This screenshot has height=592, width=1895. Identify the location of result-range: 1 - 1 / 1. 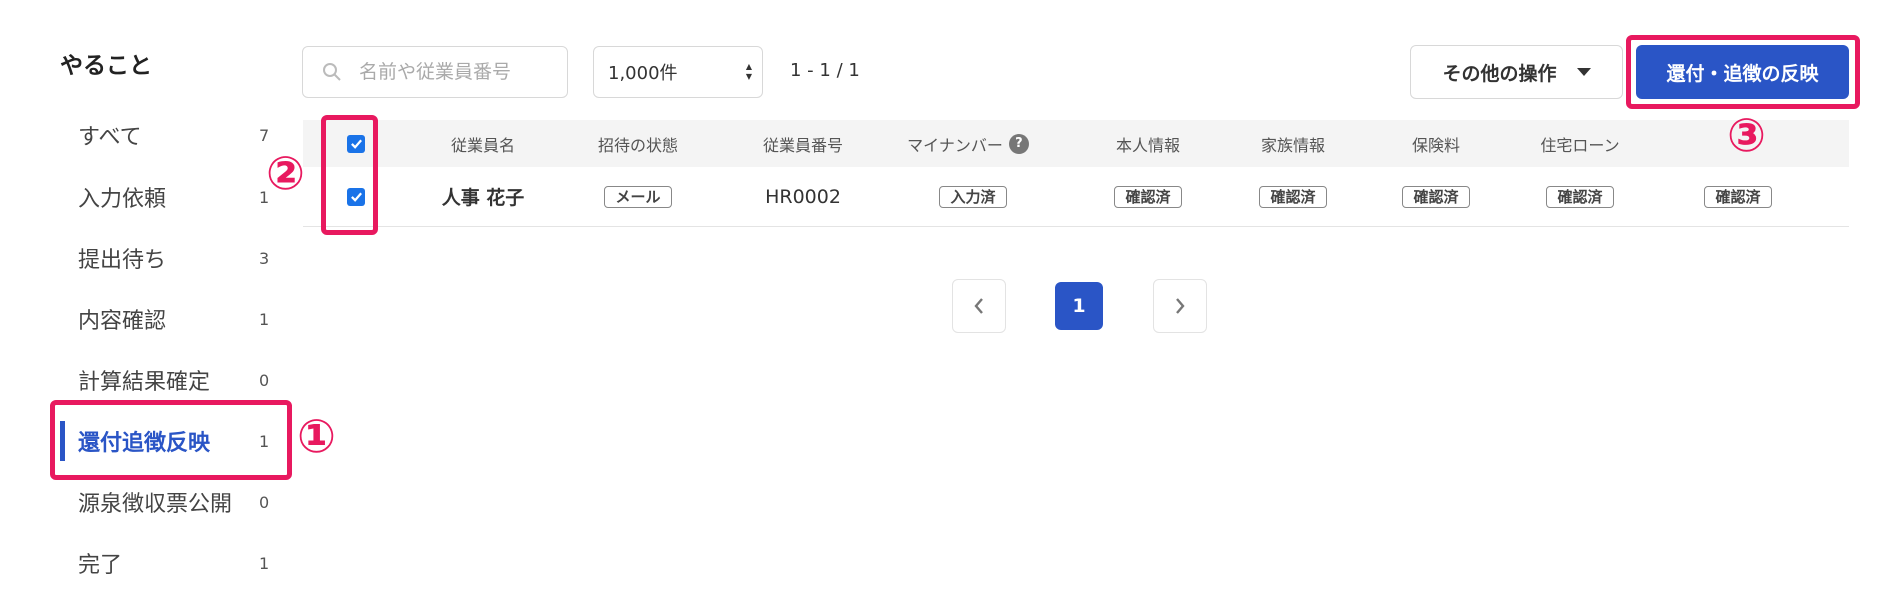
(825, 70).